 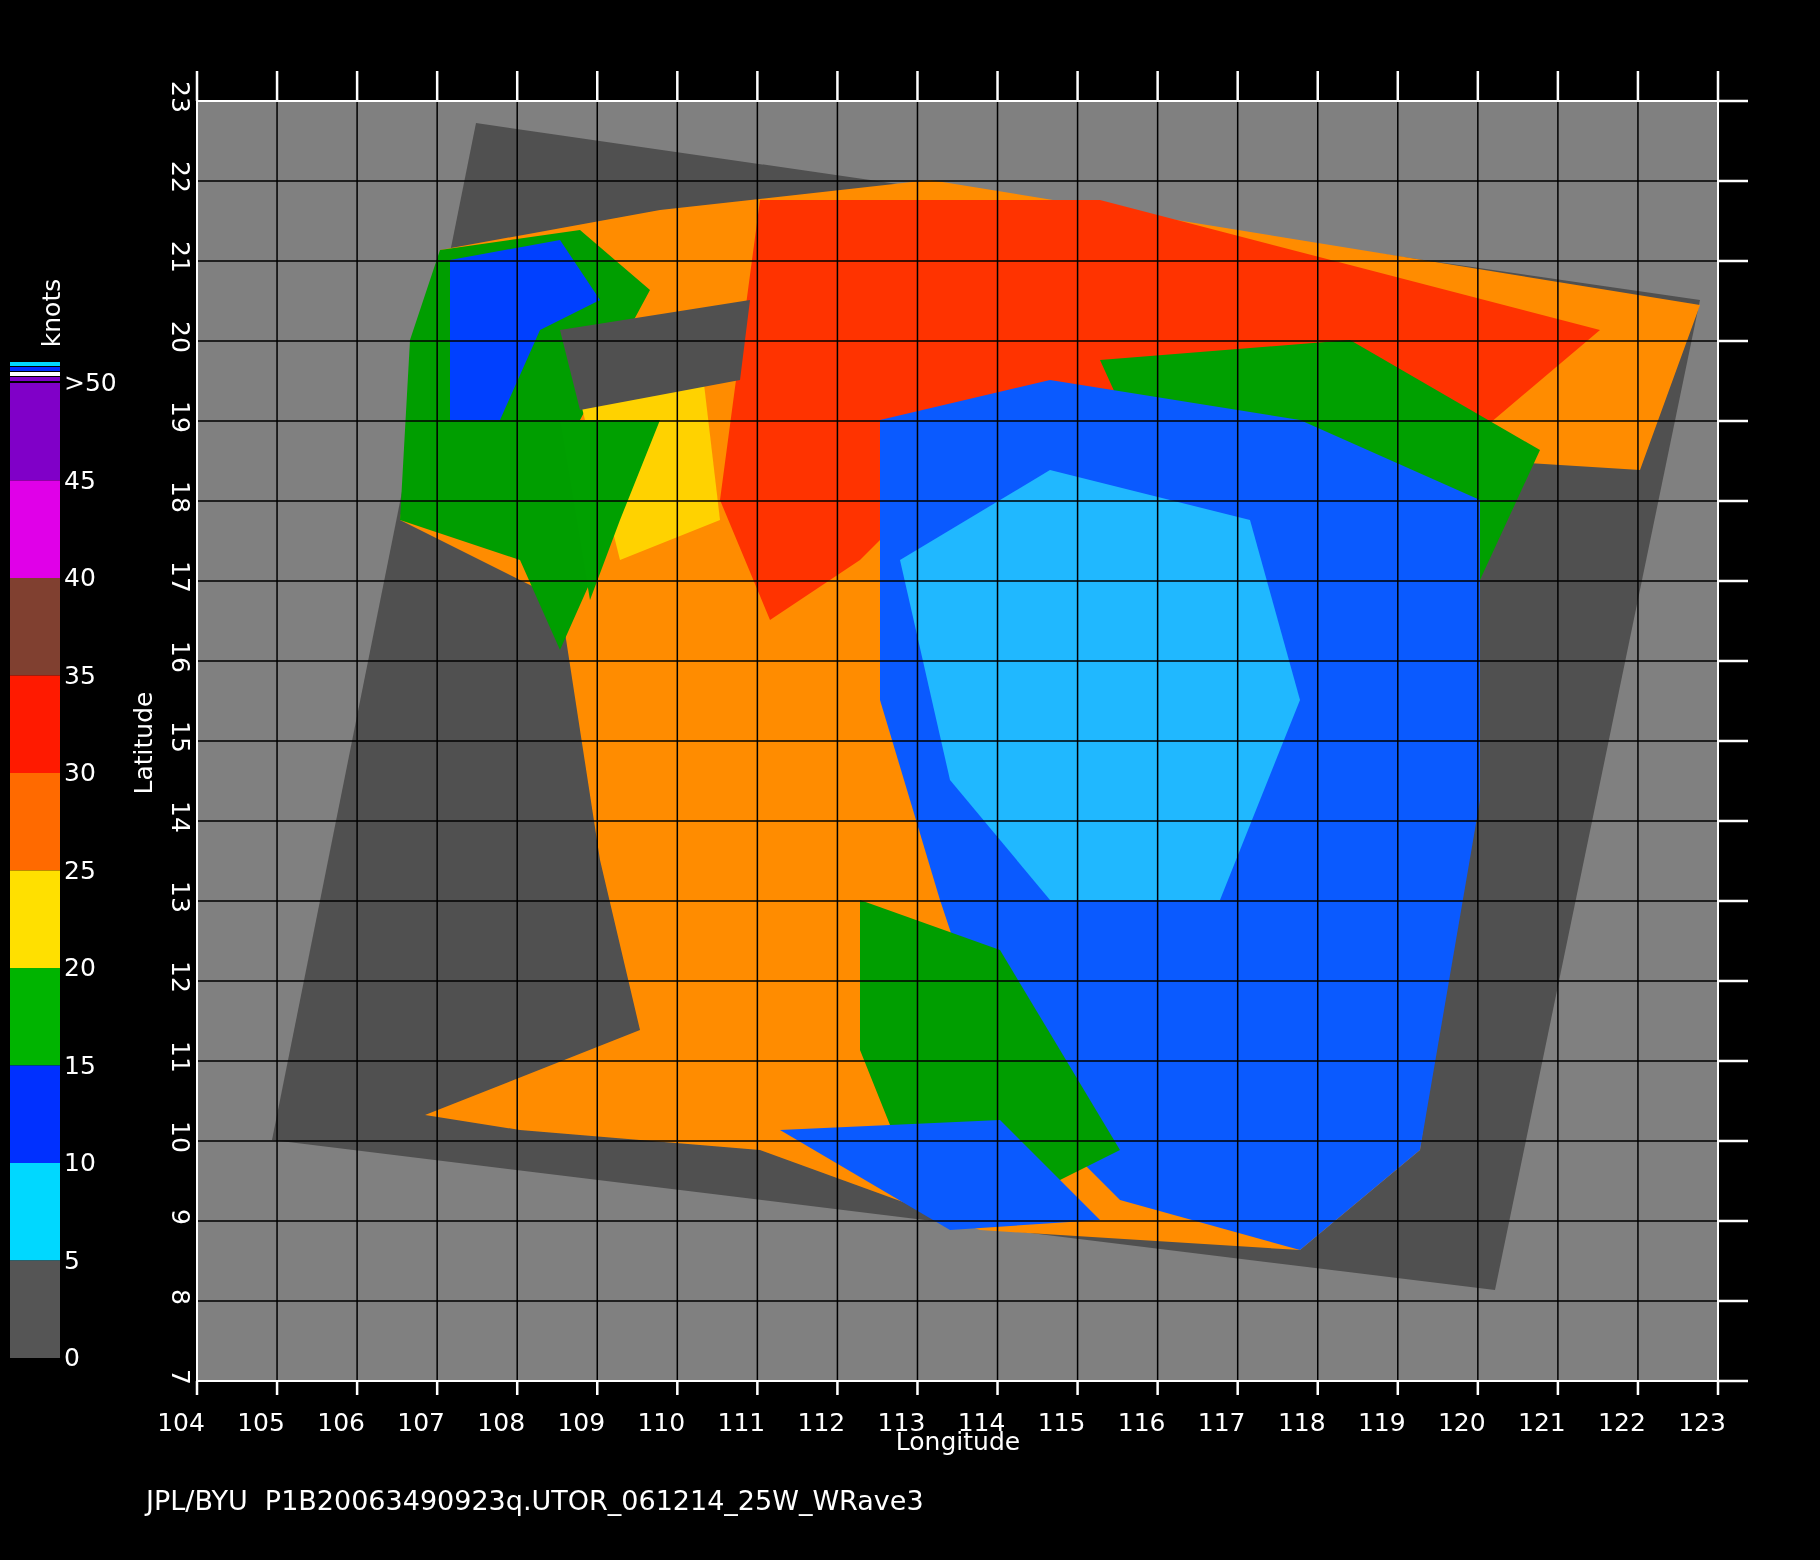 What do you see at coordinates (80, 967) in the screenshot?
I see `colorbar-label: 20` at bounding box center [80, 967].